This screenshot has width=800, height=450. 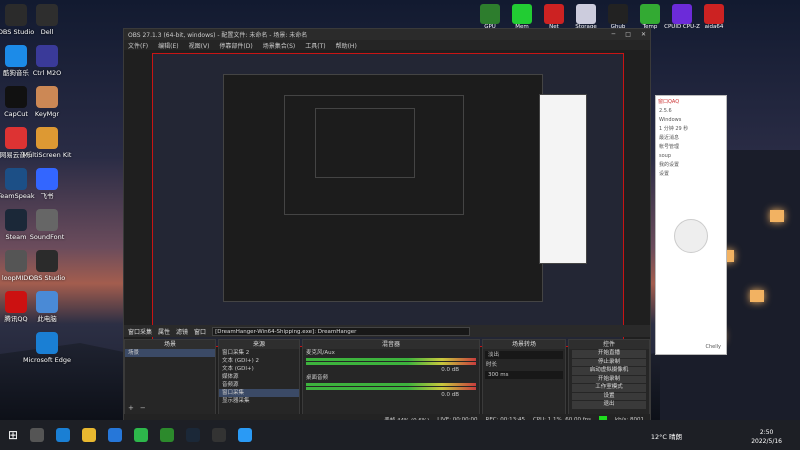 I want to click on search-icon, so click(x=37, y=435).